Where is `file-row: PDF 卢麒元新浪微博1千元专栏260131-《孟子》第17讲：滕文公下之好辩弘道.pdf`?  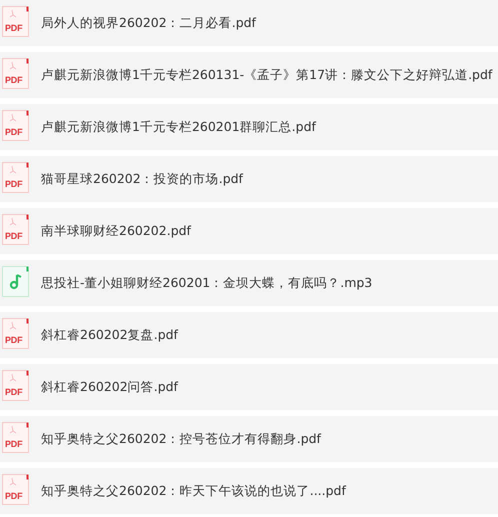 file-row: PDF 卢麒元新浪微博1千元专栏260131-《孟子》第17讲：滕文公下之好辩弘道.pdf is located at coordinates (249, 75).